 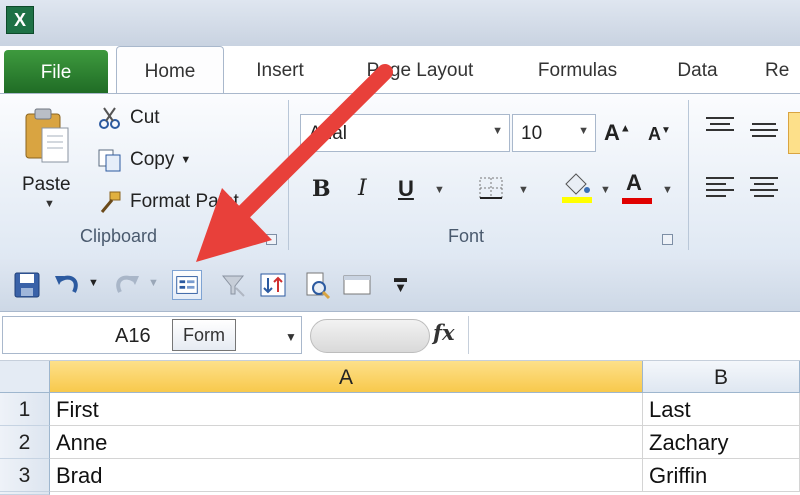 What do you see at coordinates (152, 160) in the screenshot?
I see `copy-label: Copy` at bounding box center [152, 160].